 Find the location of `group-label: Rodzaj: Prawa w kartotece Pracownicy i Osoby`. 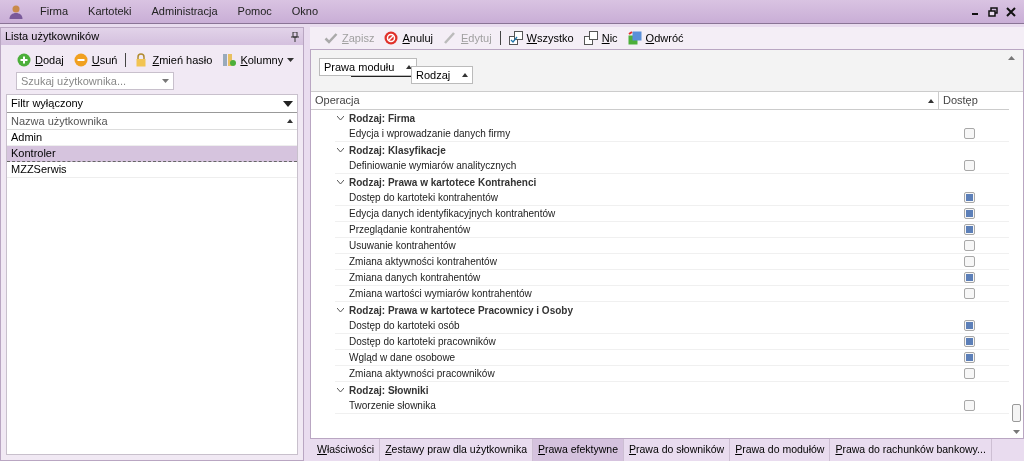

group-label: Rodzaj: Prawa w kartotece Pracownicy i Osoby is located at coordinates (461, 310).